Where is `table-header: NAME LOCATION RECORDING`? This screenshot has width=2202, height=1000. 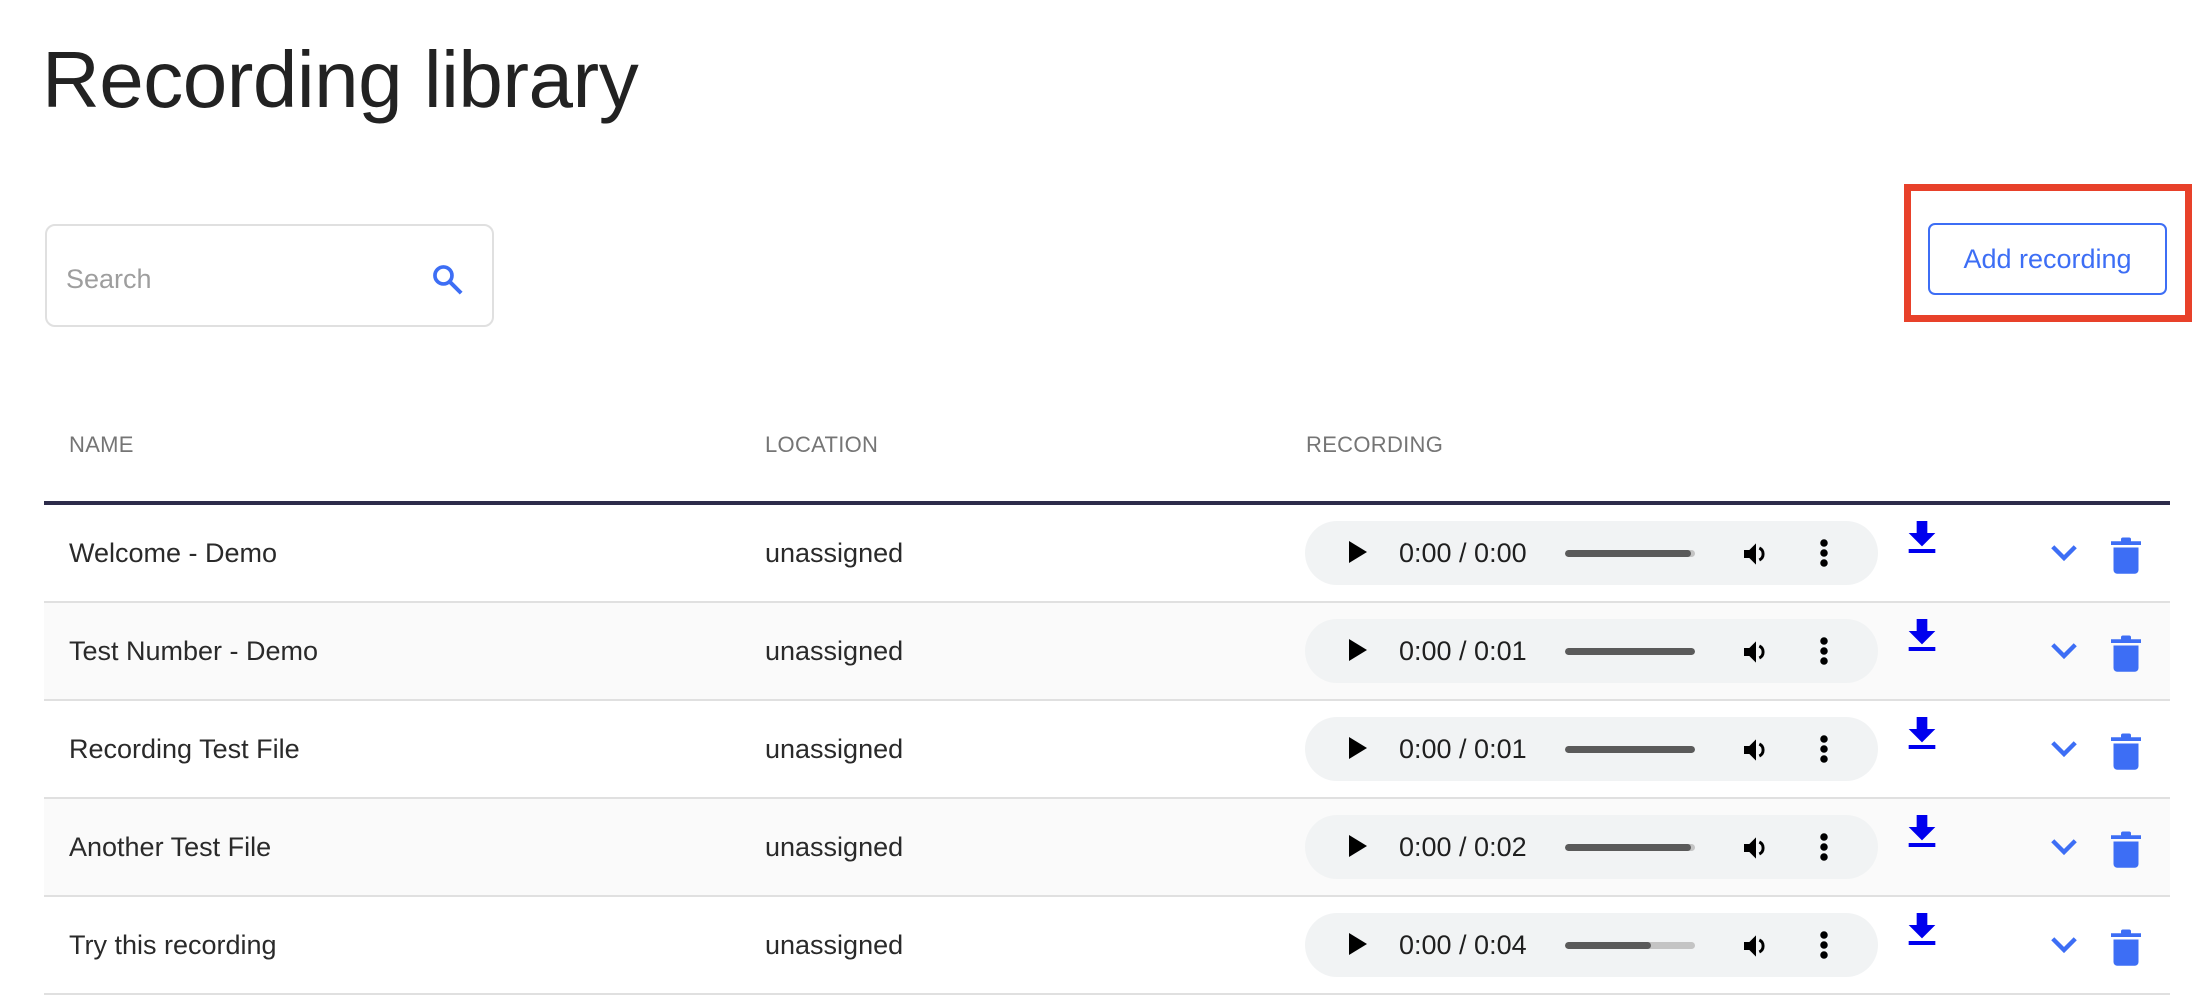 table-header: NAME LOCATION RECORDING is located at coordinates (1107, 452).